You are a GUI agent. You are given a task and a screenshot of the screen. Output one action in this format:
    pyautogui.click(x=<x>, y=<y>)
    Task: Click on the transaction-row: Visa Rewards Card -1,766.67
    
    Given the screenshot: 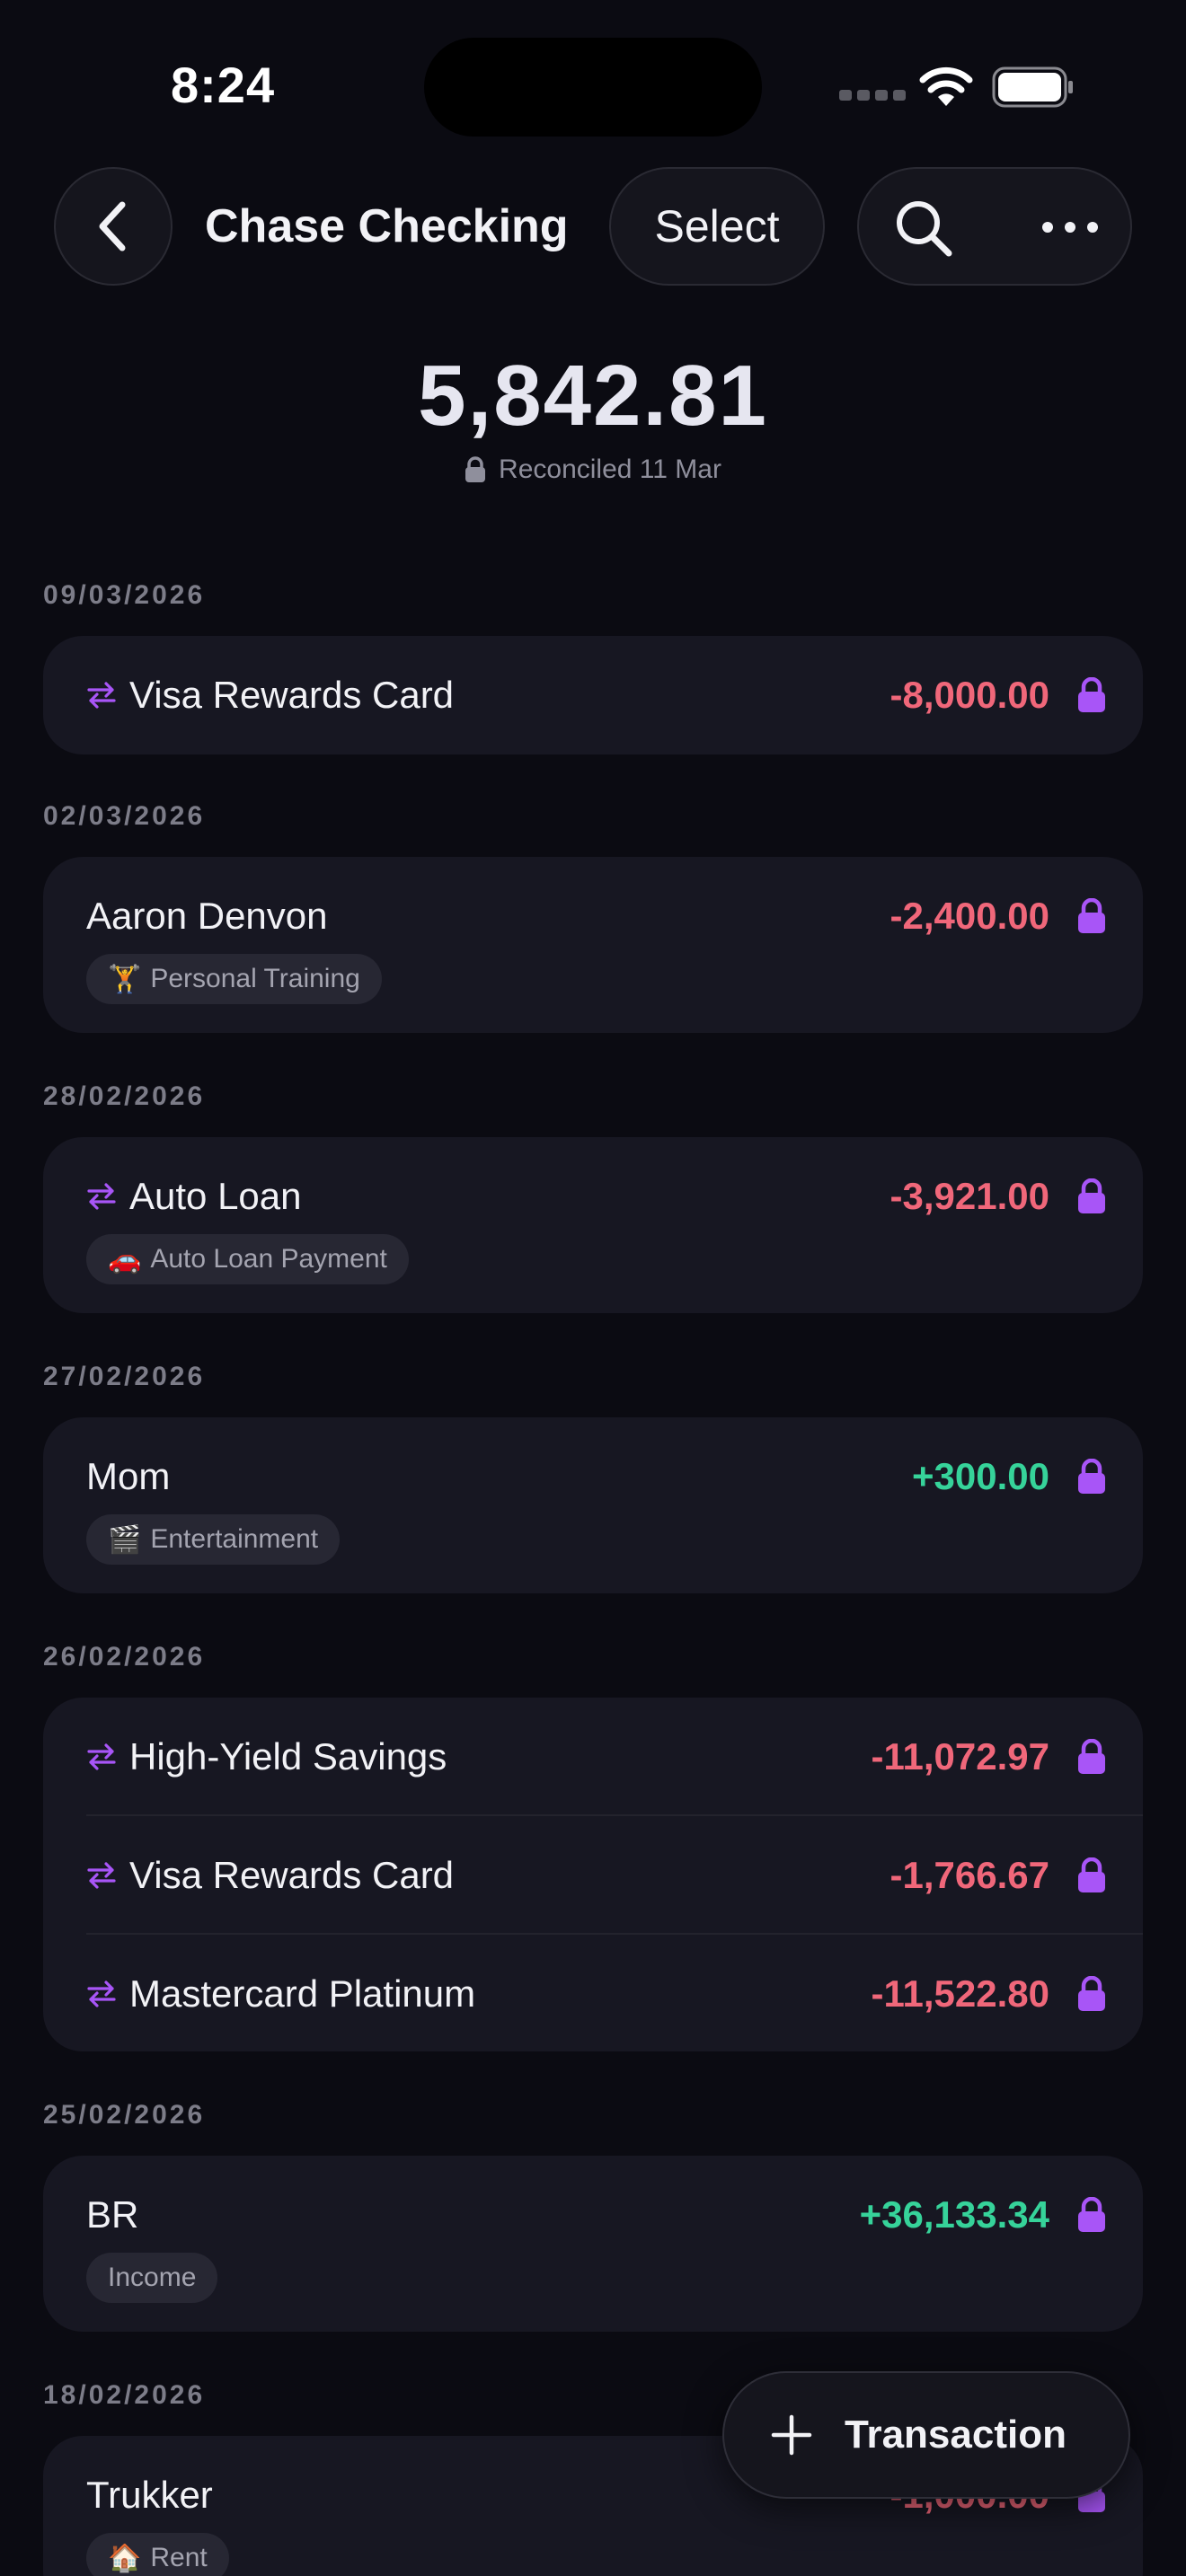 What is the action you would take?
    pyautogui.click(x=593, y=1875)
    